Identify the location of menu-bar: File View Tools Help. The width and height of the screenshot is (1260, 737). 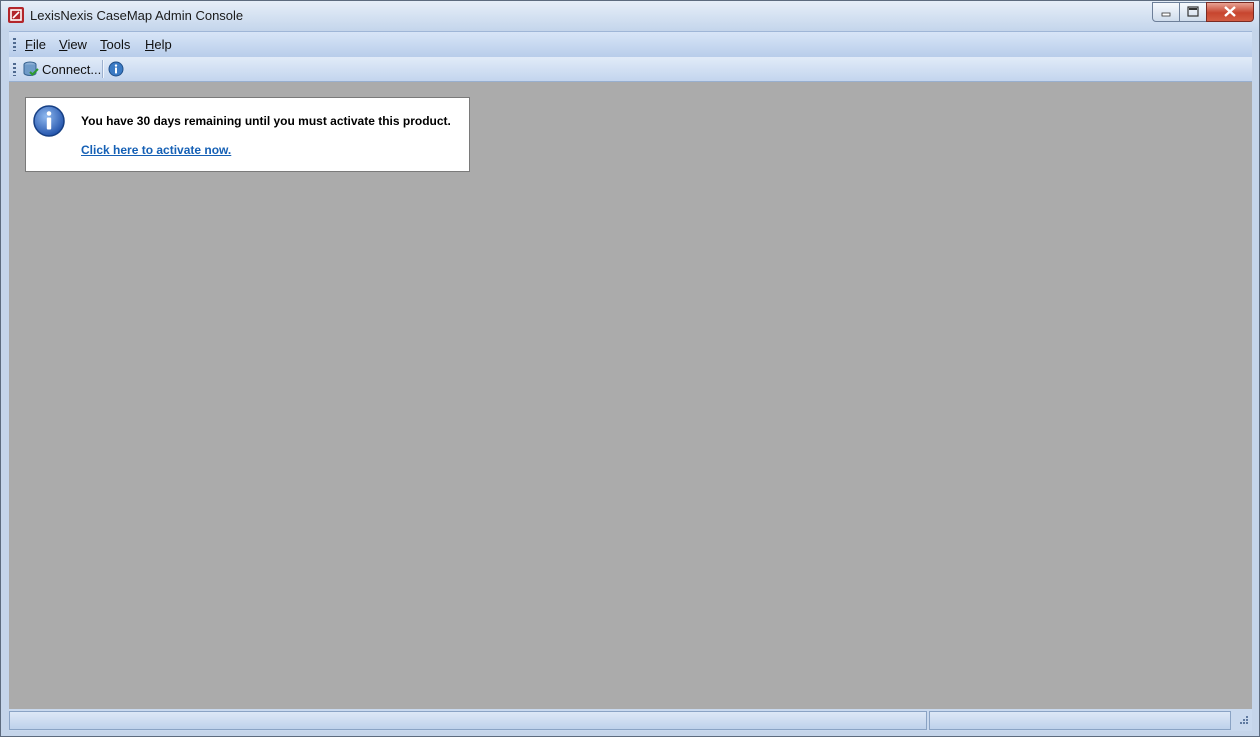
(630, 44).